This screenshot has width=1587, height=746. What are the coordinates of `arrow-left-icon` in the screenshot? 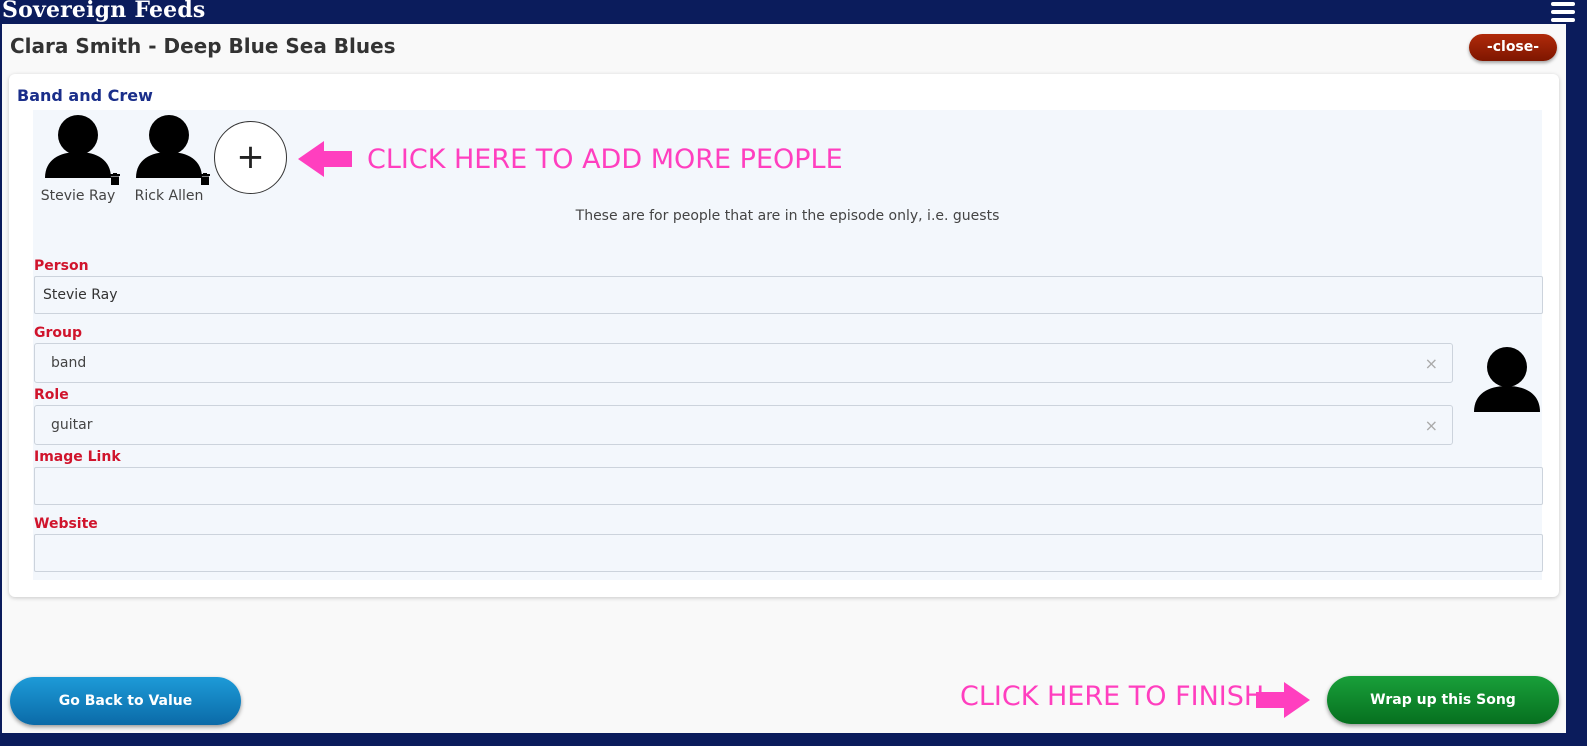 It's located at (325, 159).